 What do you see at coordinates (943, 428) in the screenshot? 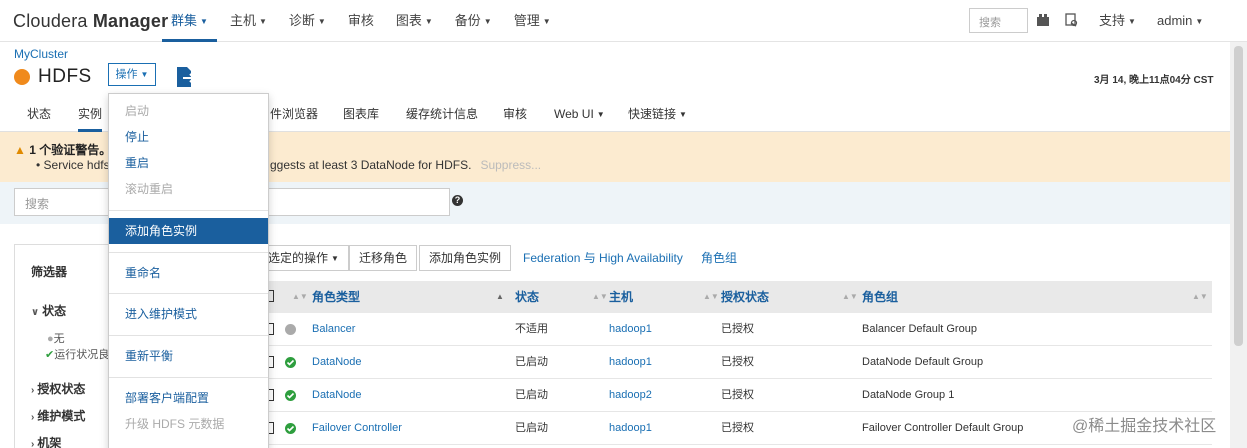
I see `role-group: Failover Controller Default Group` at bounding box center [943, 428].